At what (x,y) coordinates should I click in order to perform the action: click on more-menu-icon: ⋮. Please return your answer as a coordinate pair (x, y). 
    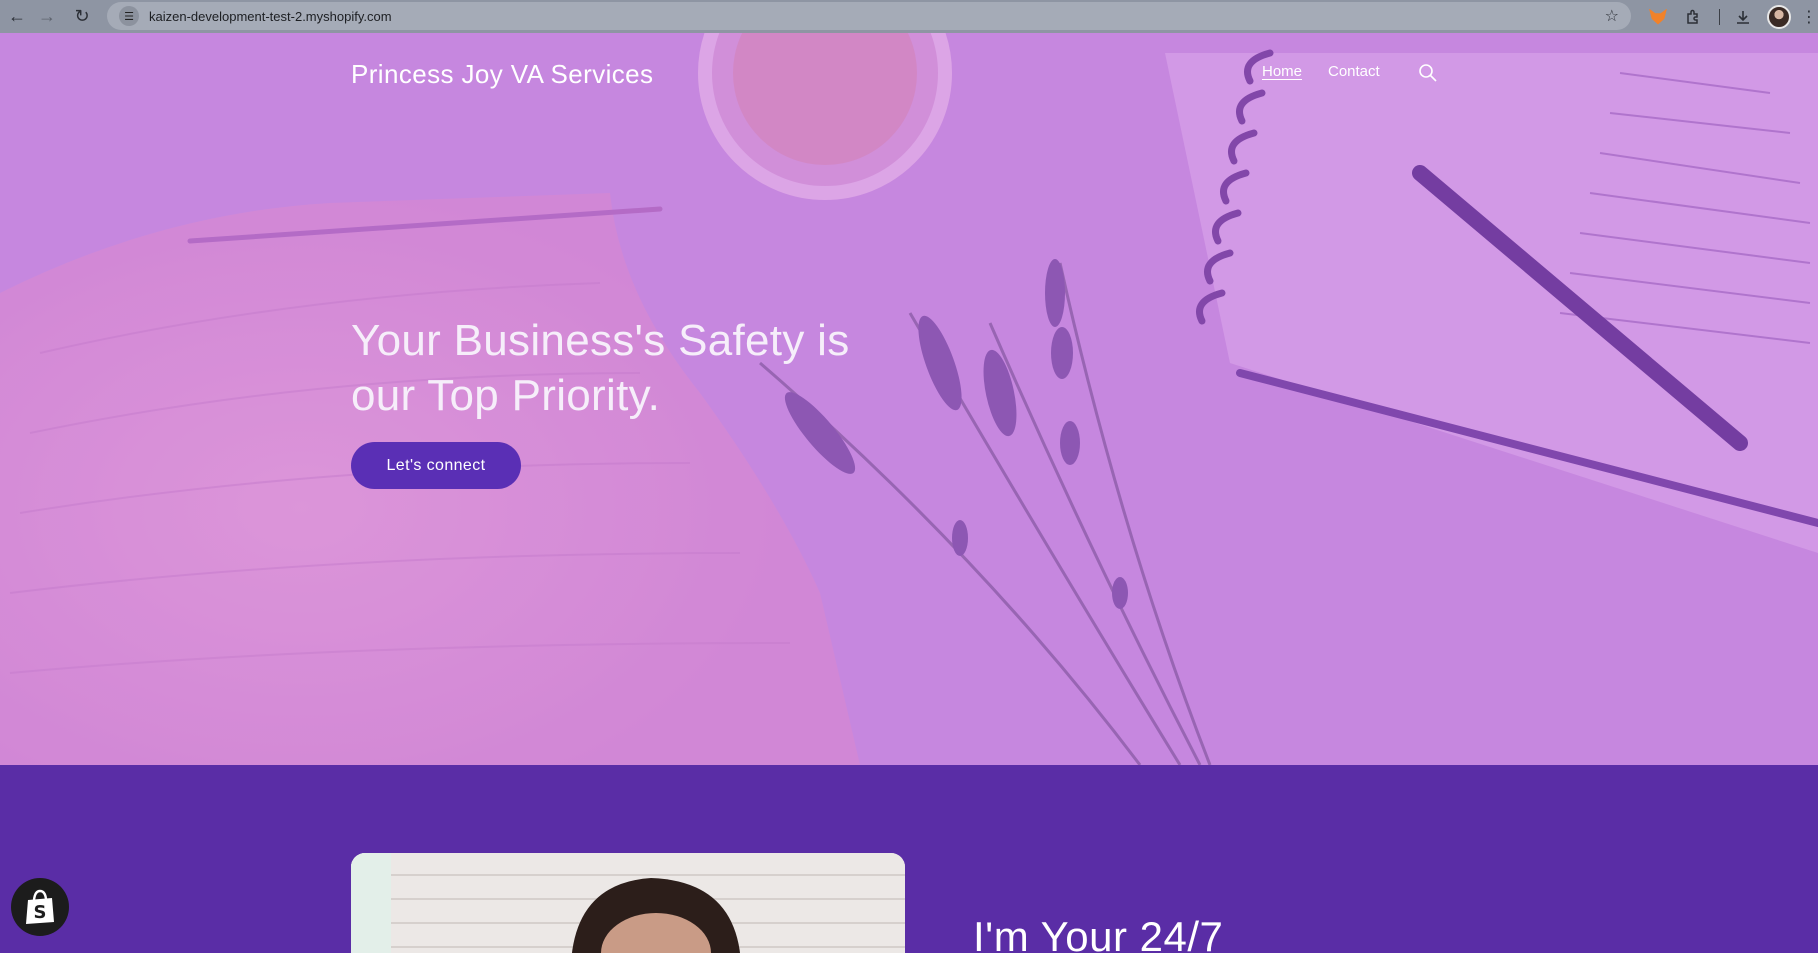
    Looking at the image, I should click on (1809, 16).